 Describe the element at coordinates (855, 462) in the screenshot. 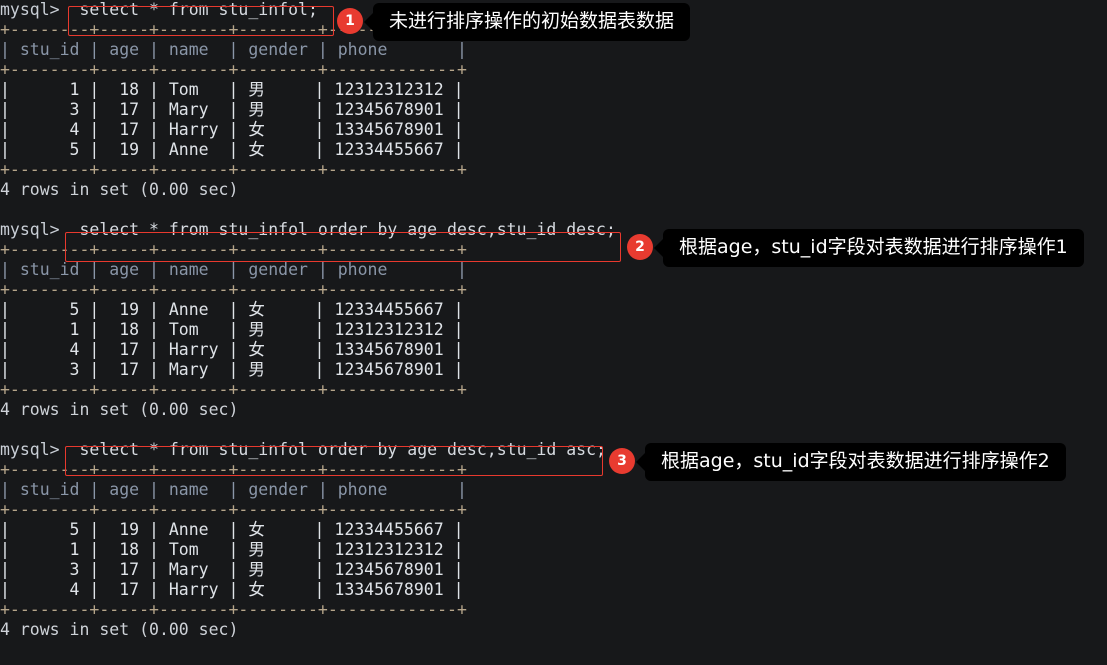

I see `annotation-callout-3: 根据age，stu_id字段对表数据进行排序操作2` at that location.